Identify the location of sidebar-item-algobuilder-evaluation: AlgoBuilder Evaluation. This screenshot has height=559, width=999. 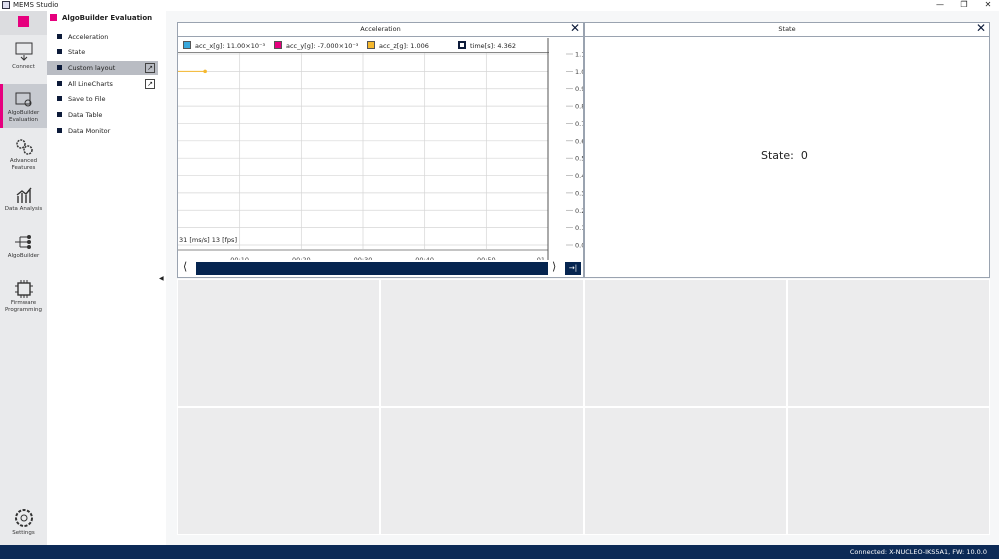
(23, 106).